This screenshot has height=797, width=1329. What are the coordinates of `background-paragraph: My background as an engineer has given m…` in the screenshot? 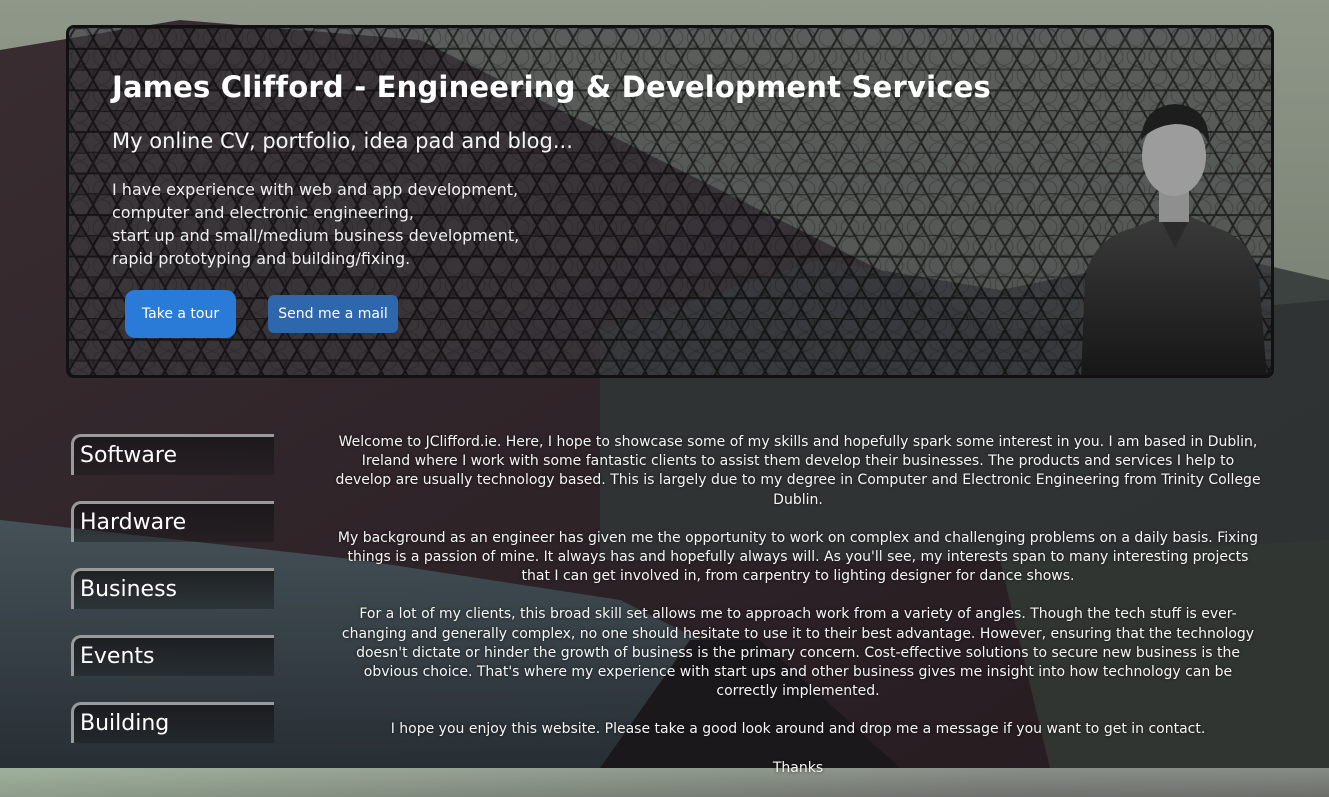 It's located at (798, 557).